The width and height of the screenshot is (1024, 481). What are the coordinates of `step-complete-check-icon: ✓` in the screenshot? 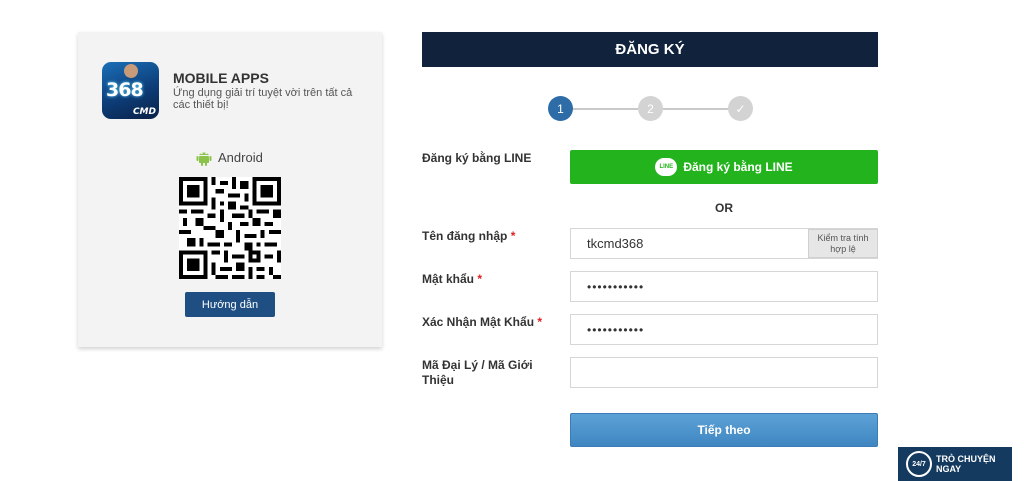 It's located at (740, 108).